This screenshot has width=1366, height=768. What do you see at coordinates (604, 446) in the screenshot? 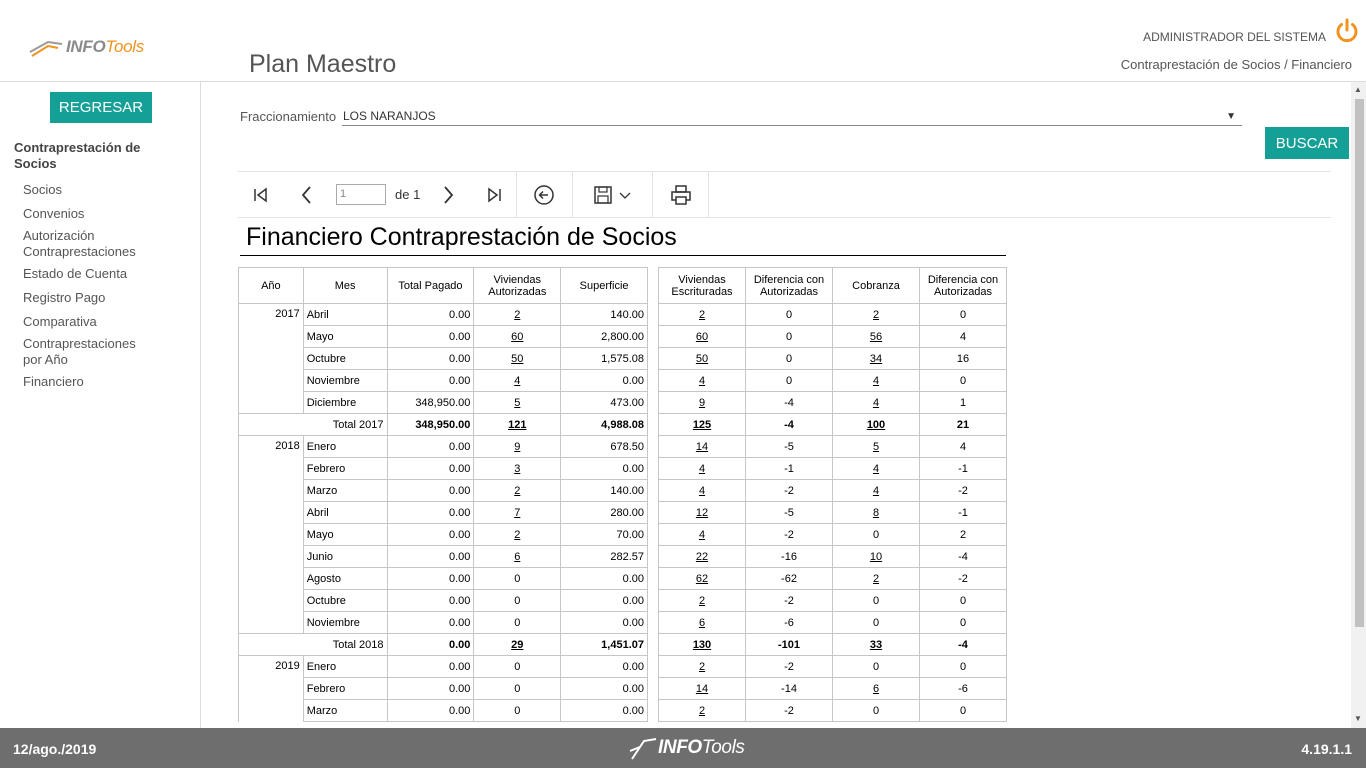
I see `superficie-cell: 678.50` at bounding box center [604, 446].